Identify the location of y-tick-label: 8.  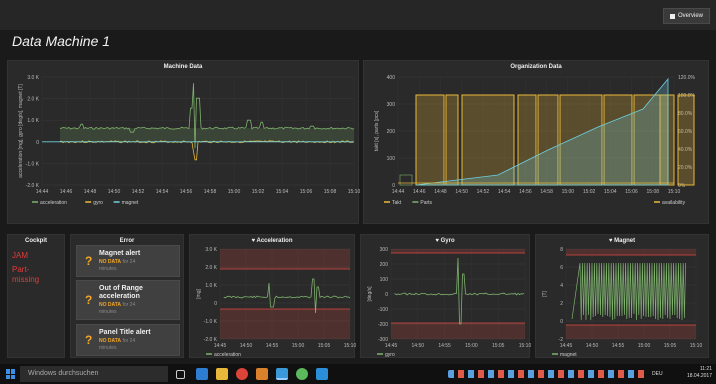
(561, 250).